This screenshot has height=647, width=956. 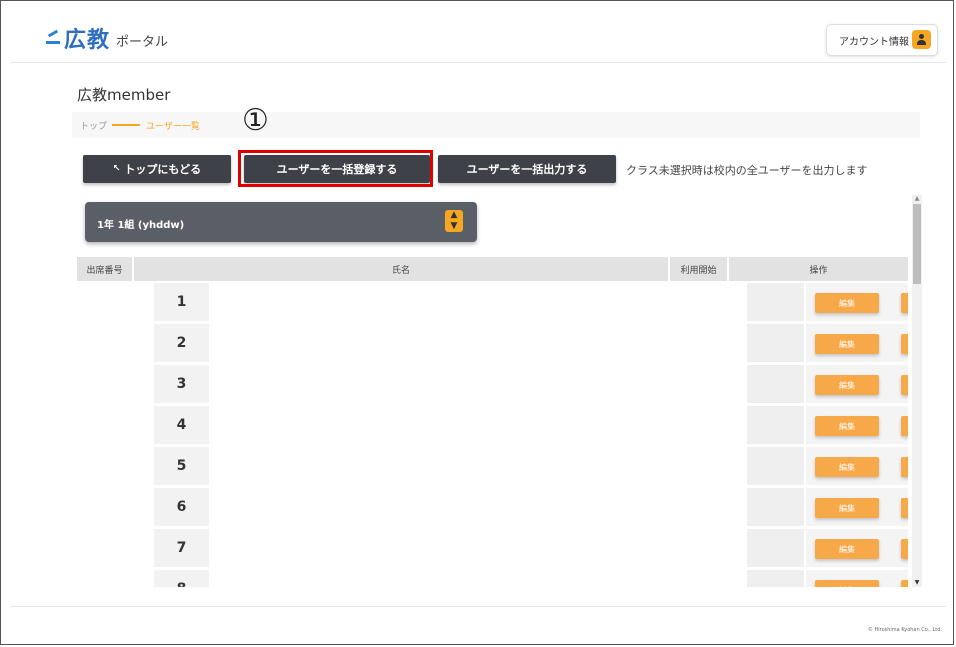 I want to click on table-row: 3 編集 パスワード, so click(x=531, y=384).